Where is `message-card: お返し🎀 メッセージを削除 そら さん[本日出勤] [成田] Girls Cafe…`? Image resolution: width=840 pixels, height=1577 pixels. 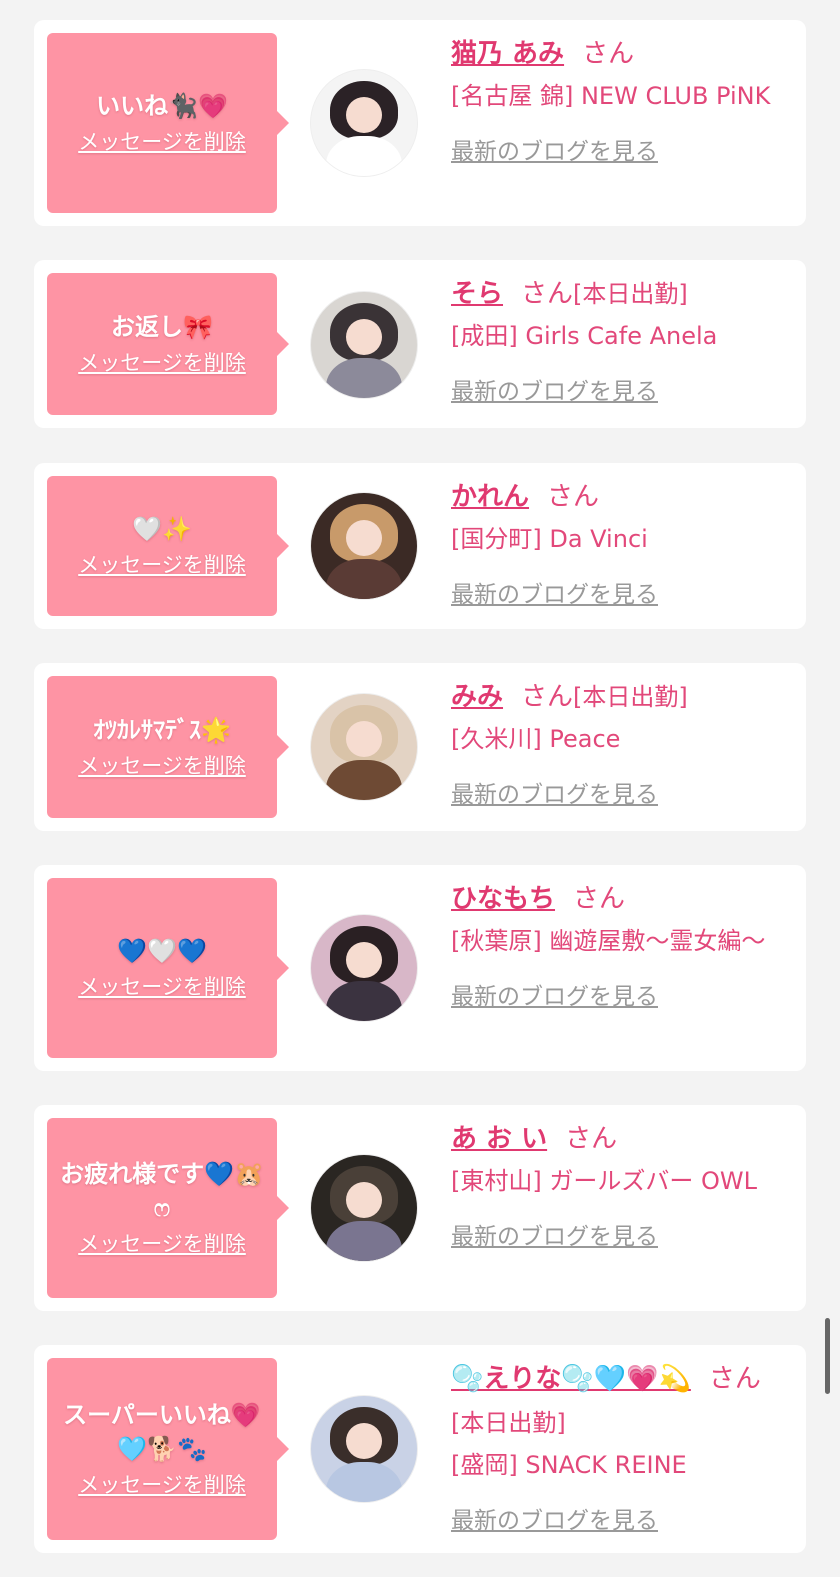
message-card: お返し🎀 メッセージを削除 そら さん[本日出勤] [成田] Girls Cafe… is located at coordinates (420, 344).